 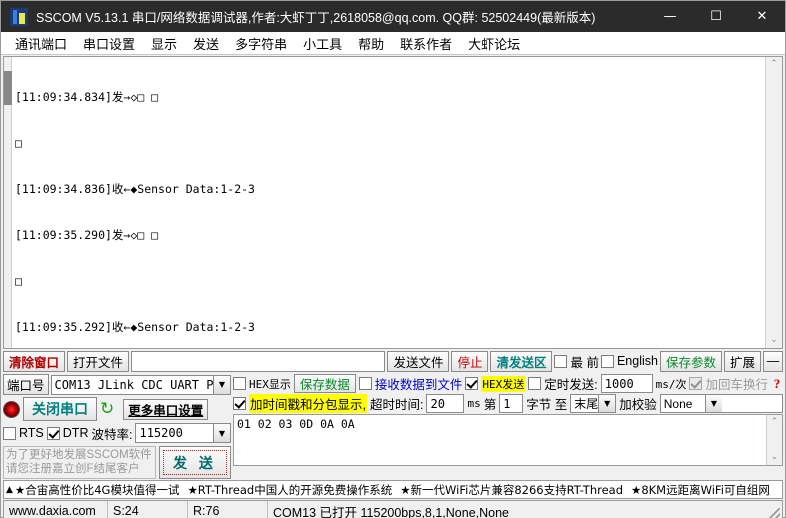 What do you see at coordinates (117, 462) in the screenshot?
I see `promo-send-row: 为了更好地发展SSCOM软件 请您注册嘉立创F结尾客户 发 送` at bounding box center [117, 462].